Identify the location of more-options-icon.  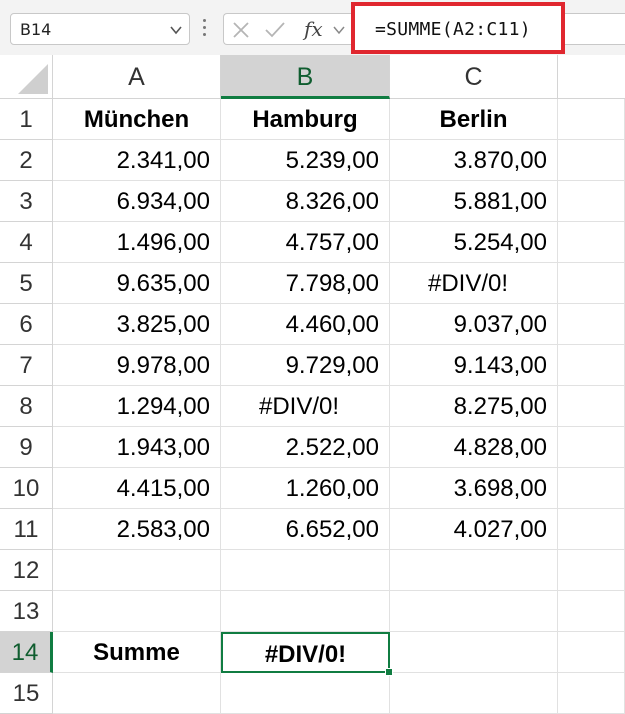
(205, 28).